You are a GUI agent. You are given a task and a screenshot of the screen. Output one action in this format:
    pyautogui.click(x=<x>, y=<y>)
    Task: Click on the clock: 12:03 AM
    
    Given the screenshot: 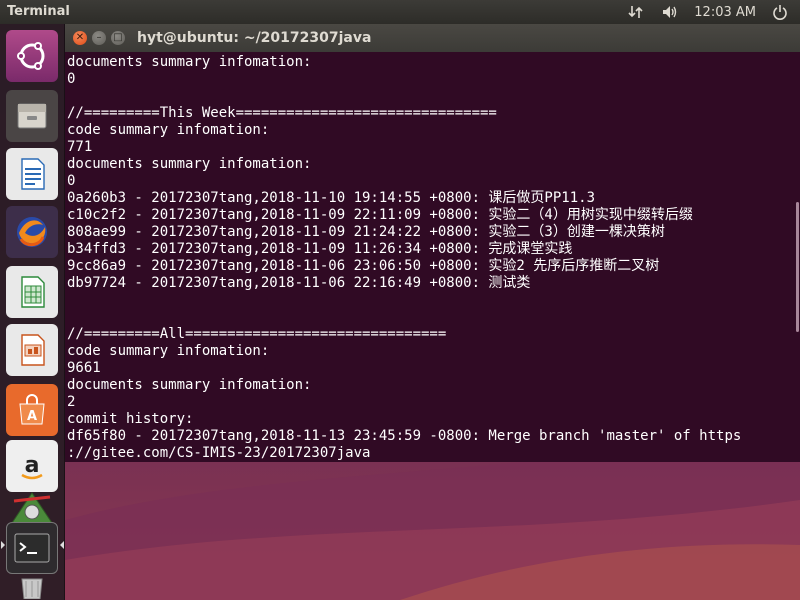 What is the action you would take?
    pyautogui.click(x=725, y=12)
    